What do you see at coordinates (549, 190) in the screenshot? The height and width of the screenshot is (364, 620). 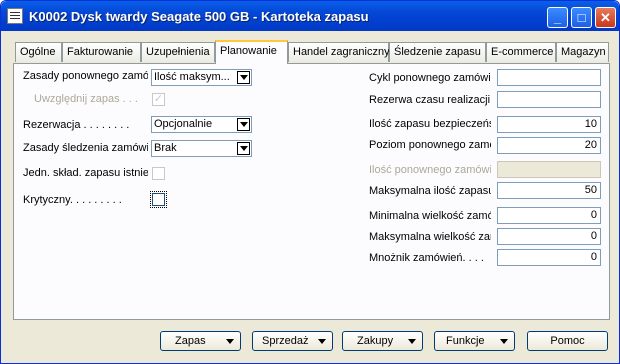 I see `max-inventory-field: 50` at bounding box center [549, 190].